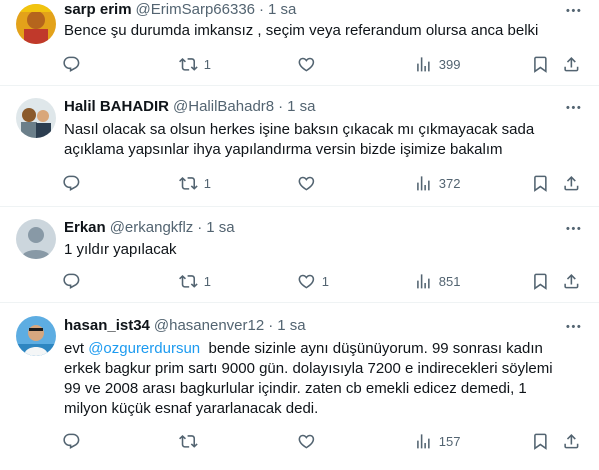 Image resolution: width=599 pixels, height=470 pixels. What do you see at coordinates (98, 10) in the screenshot?
I see `display-name: sarp erim` at bounding box center [98, 10].